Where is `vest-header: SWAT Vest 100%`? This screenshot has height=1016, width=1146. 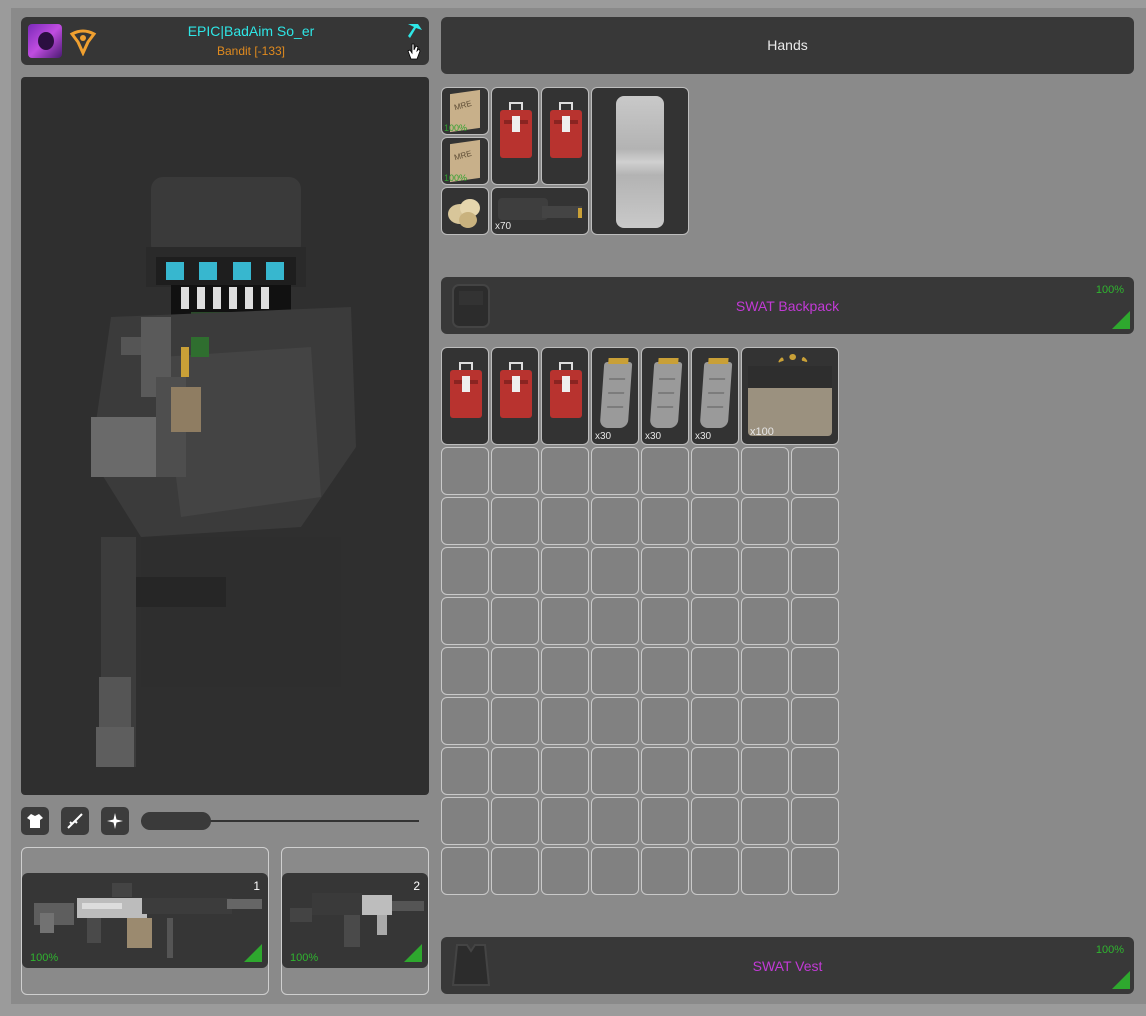
vest-header: SWAT Vest 100% is located at coordinates (787, 965).